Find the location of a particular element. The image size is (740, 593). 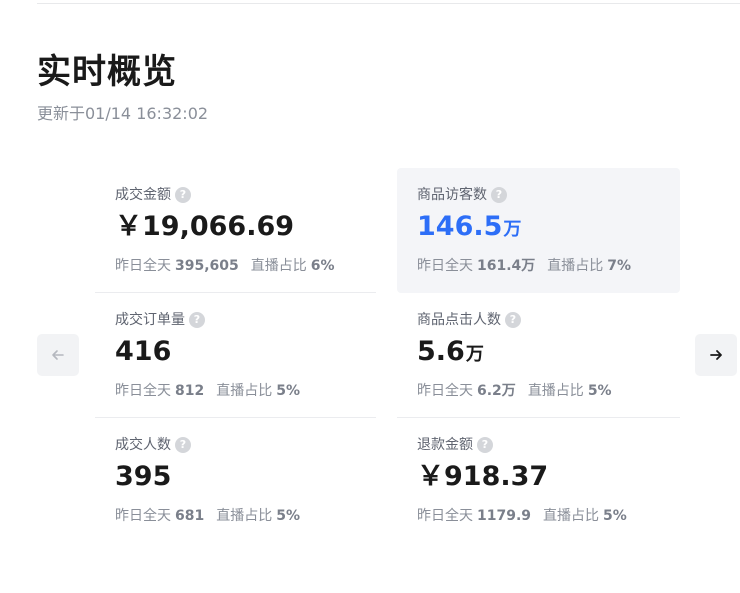

metric-label: 成交人数? is located at coordinates (153, 445).